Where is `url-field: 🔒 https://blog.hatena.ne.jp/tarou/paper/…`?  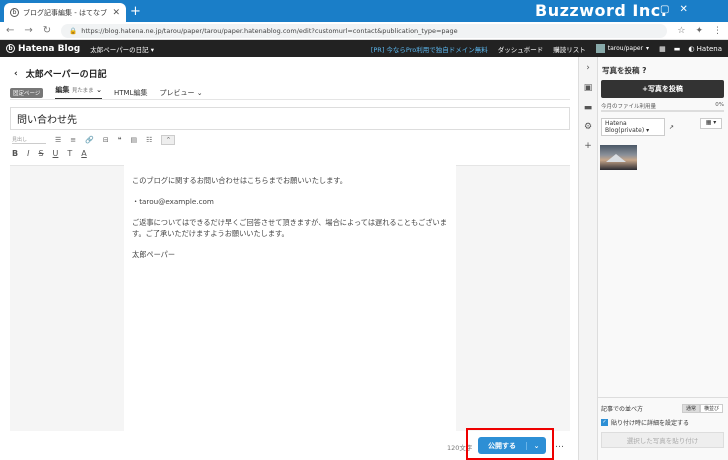 url-field: 🔒 https://blog.hatena.ne.jp/tarou/paper/… is located at coordinates (364, 30).